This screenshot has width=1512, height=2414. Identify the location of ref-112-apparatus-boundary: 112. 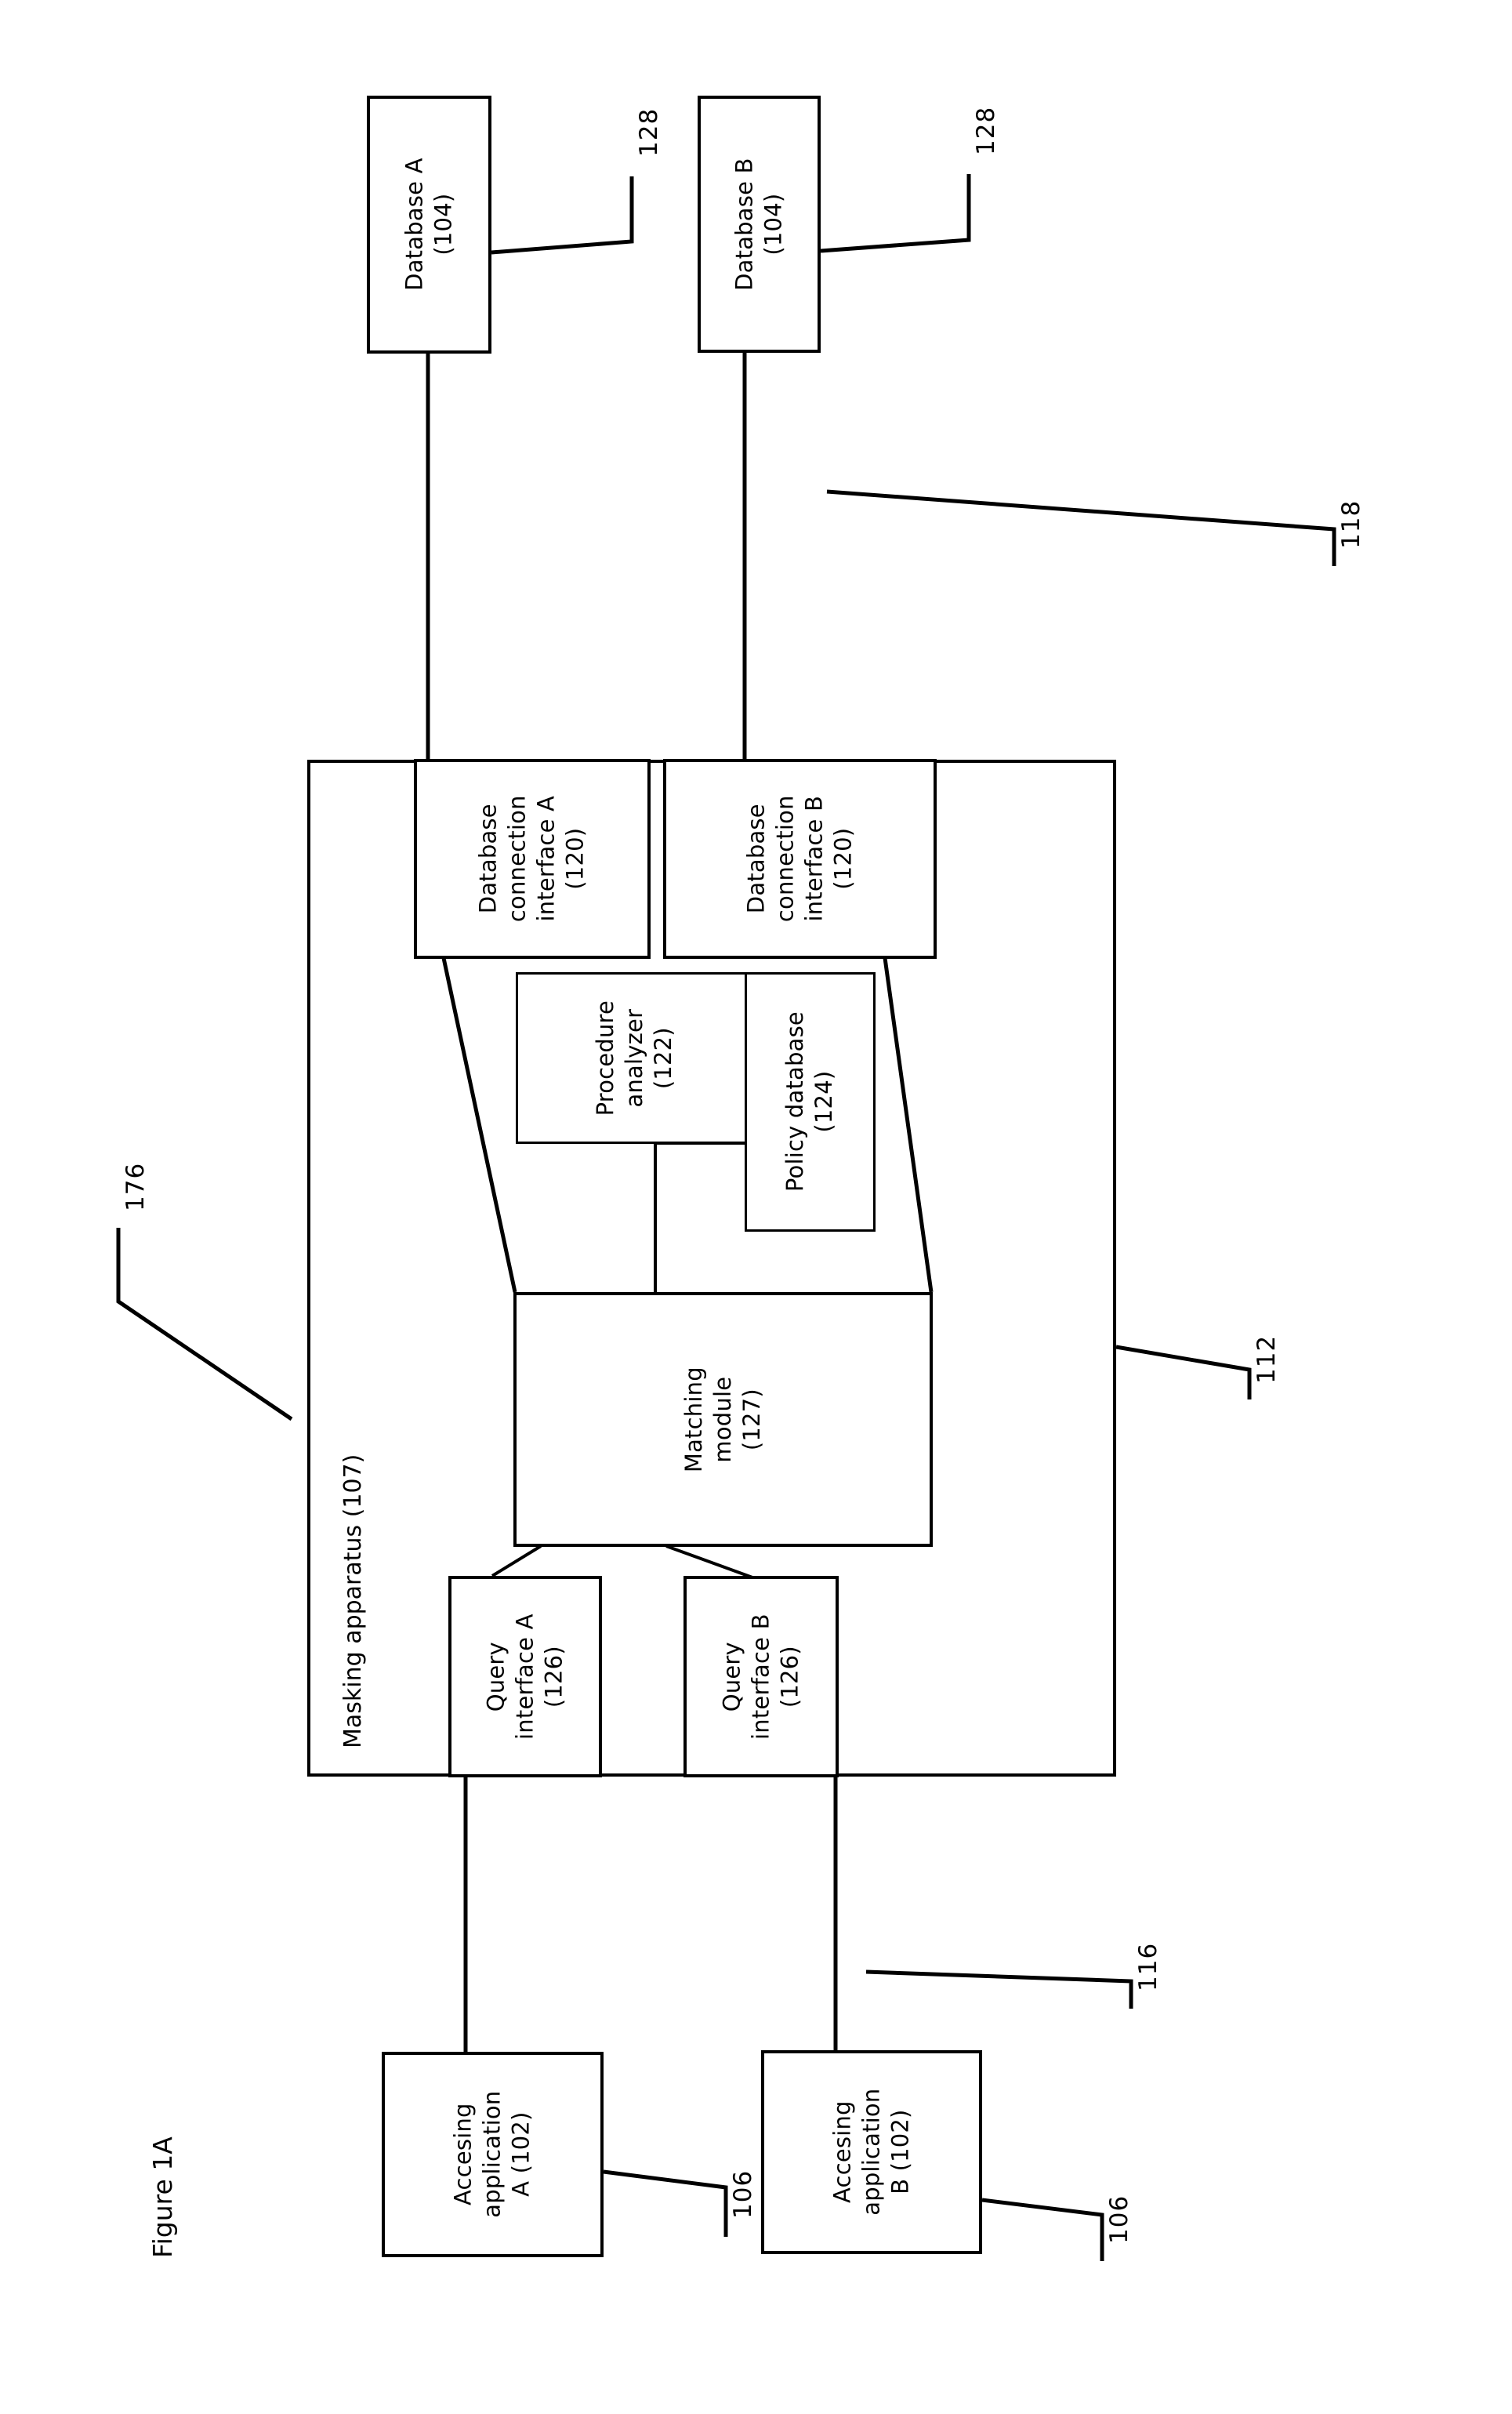
(1267, 1359).